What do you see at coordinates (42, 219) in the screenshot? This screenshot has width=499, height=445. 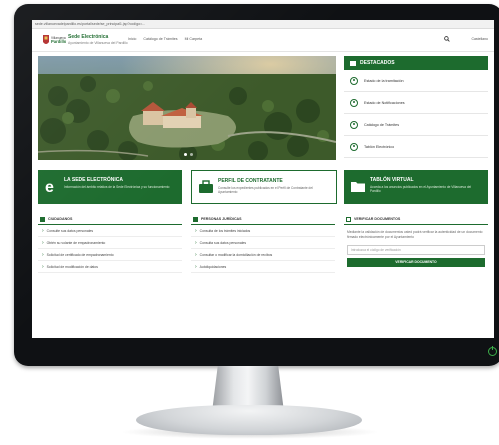 I see `person-icon` at bounding box center [42, 219].